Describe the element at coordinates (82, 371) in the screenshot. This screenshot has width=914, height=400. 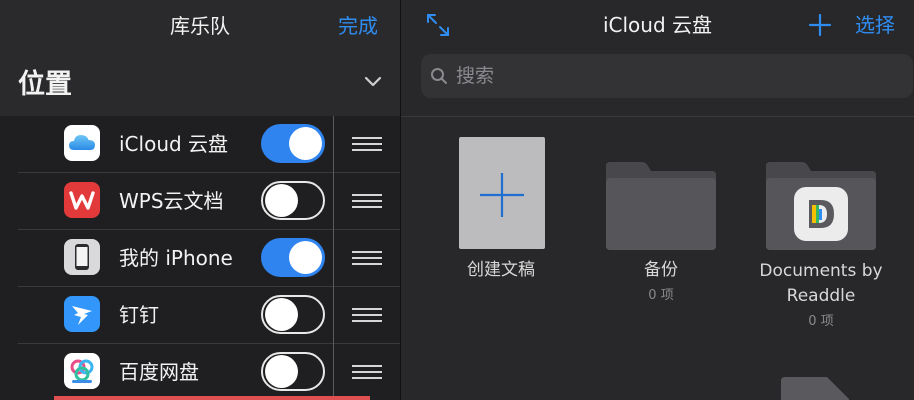
I see `baidu-netdisk-icon` at that location.